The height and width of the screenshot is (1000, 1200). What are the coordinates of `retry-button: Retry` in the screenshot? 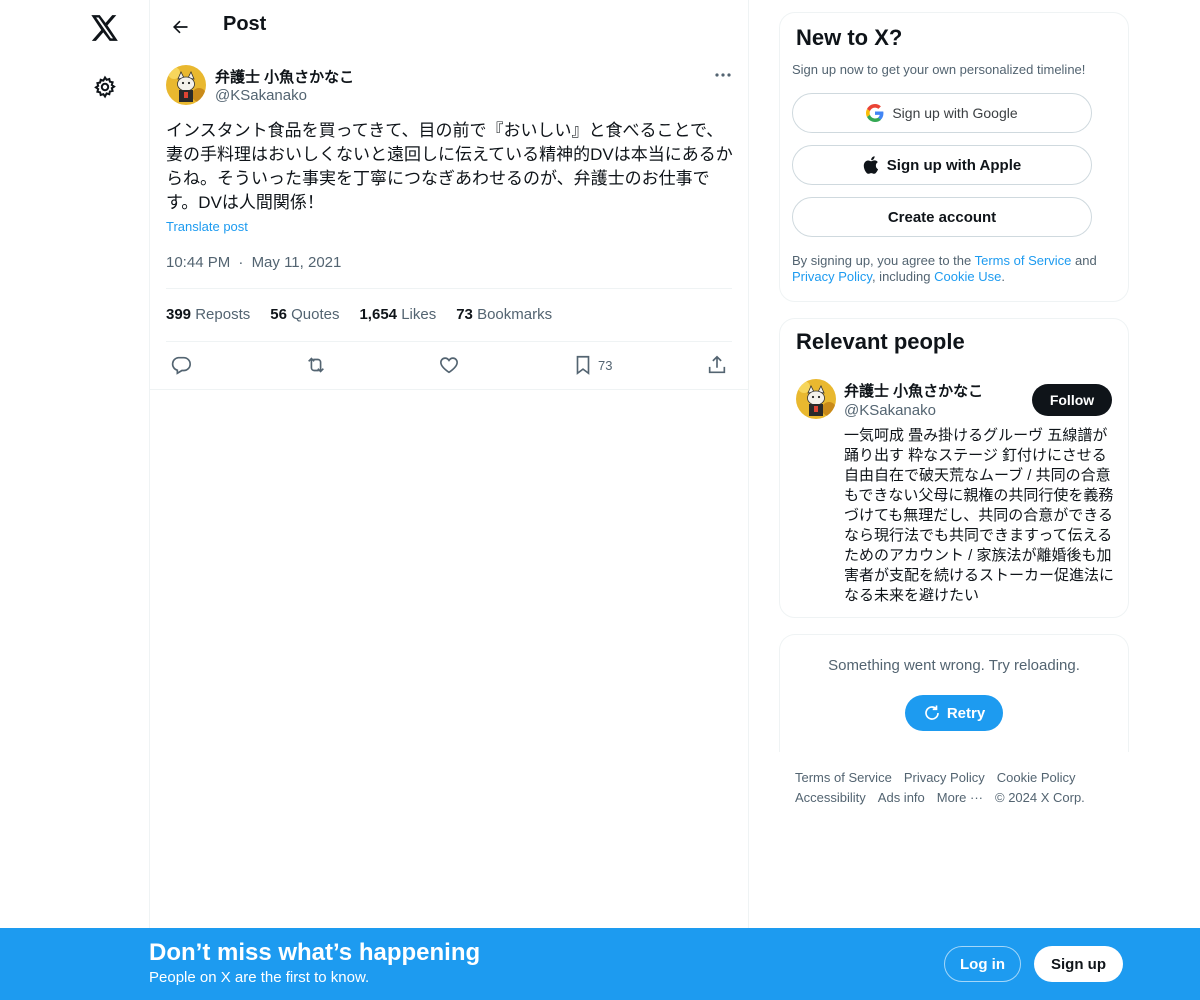 It's located at (954, 713).